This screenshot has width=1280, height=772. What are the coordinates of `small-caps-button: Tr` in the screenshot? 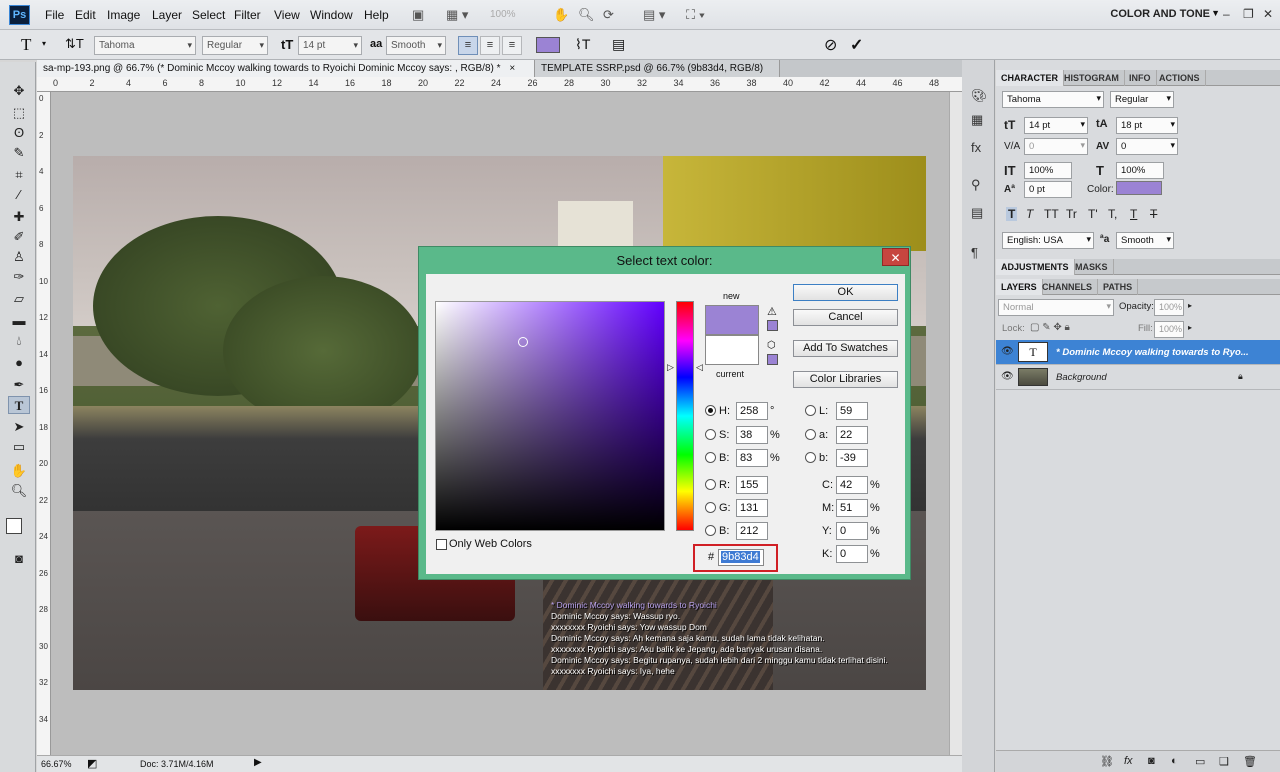 It's located at (1071, 214).